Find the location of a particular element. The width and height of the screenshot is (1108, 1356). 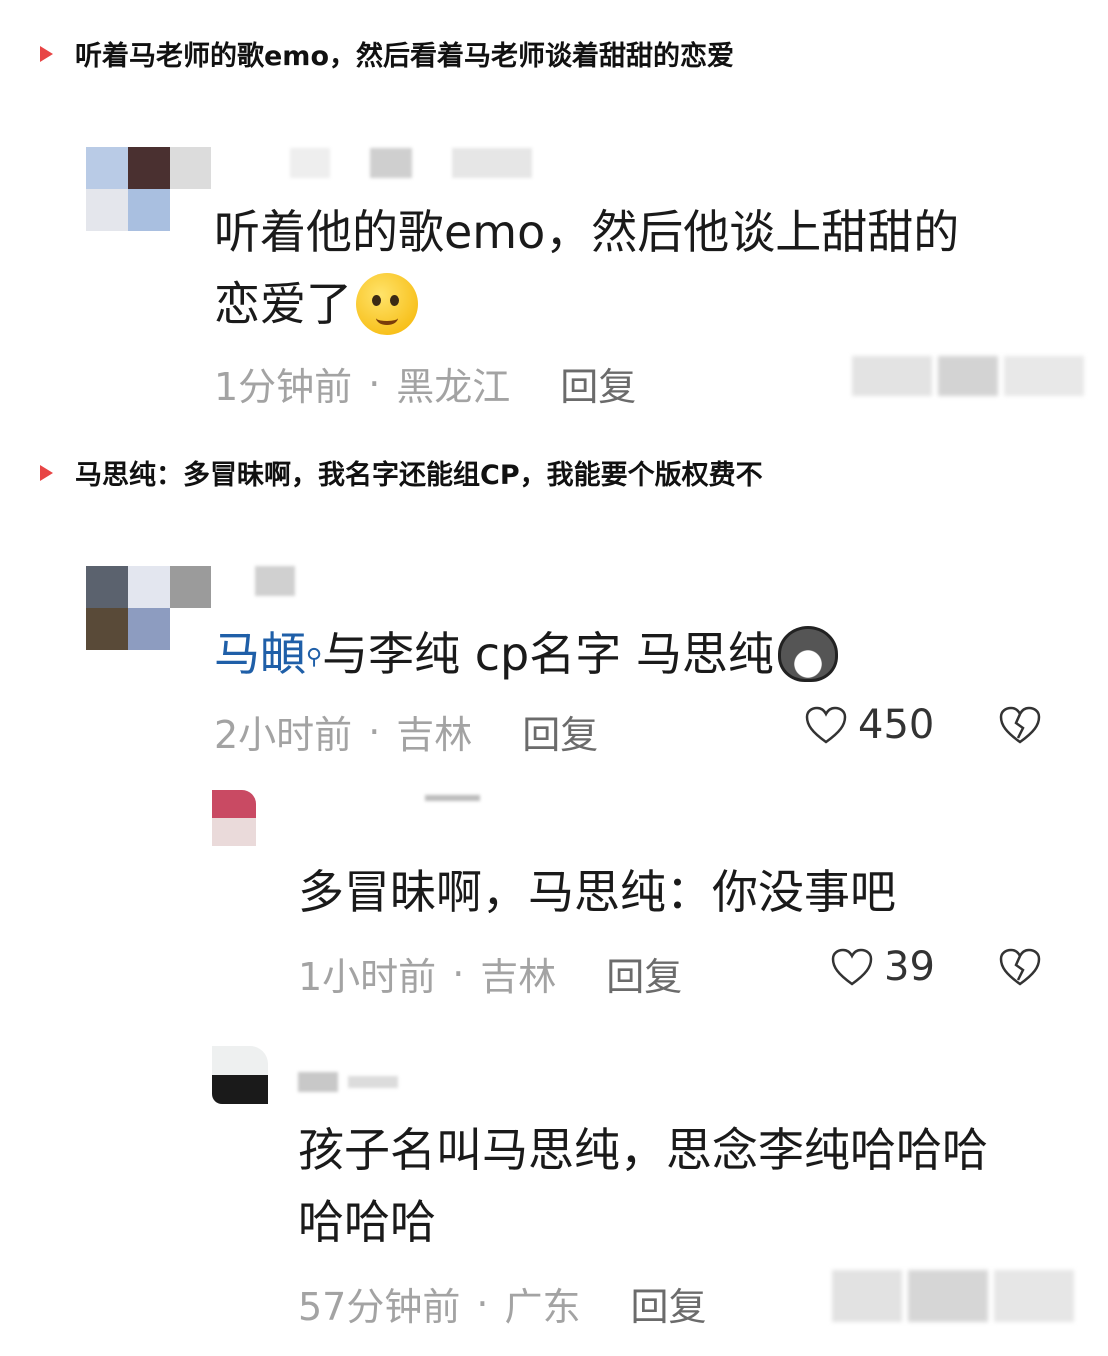

comment-time: 57分钟前 is located at coordinates (379, 1307).